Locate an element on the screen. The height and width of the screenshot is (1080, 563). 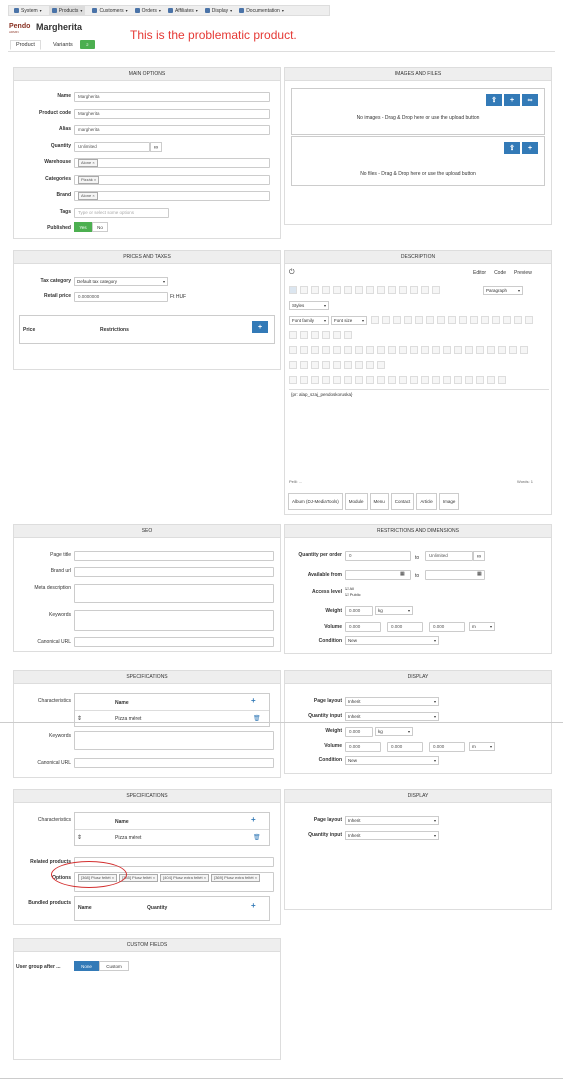
panel-title: SEO is located at coordinates (147, 531).